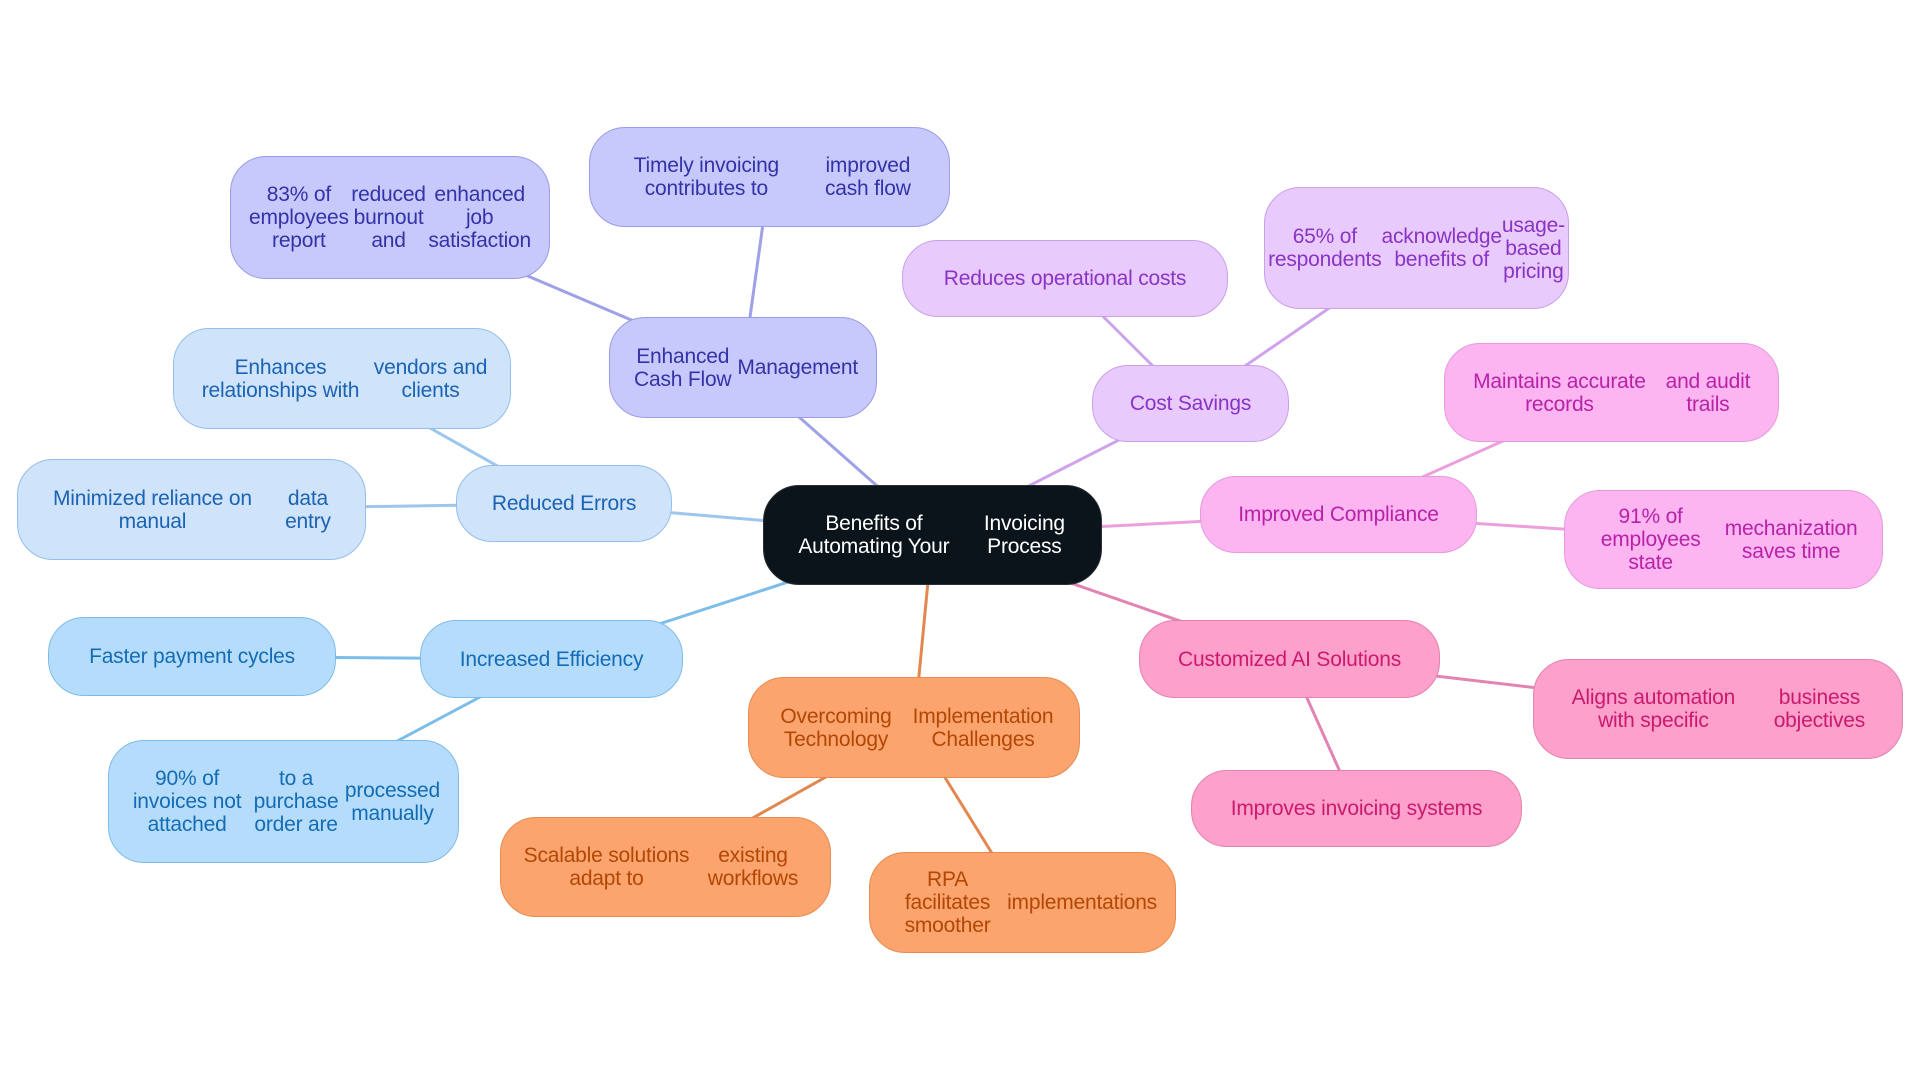 The width and height of the screenshot is (1920, 1083). Describe the element at coordinates (947, 902) in the screenshot. I see `node-label-line: RPA facilitates smoother` at that location.